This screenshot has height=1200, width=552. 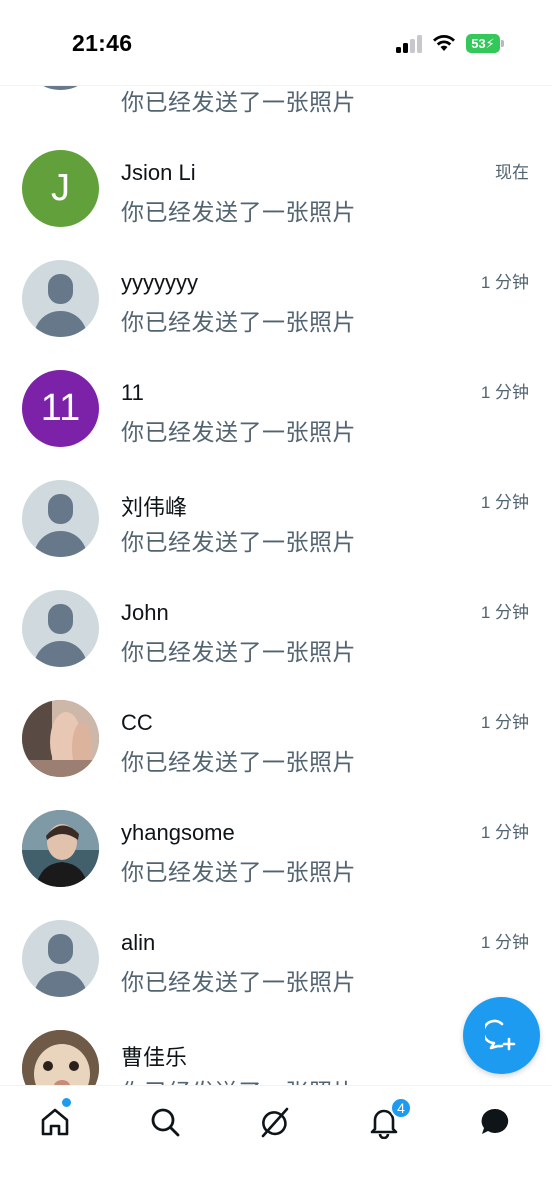 I want to click on notification-badge: 4, so click(x=401, y=1108).